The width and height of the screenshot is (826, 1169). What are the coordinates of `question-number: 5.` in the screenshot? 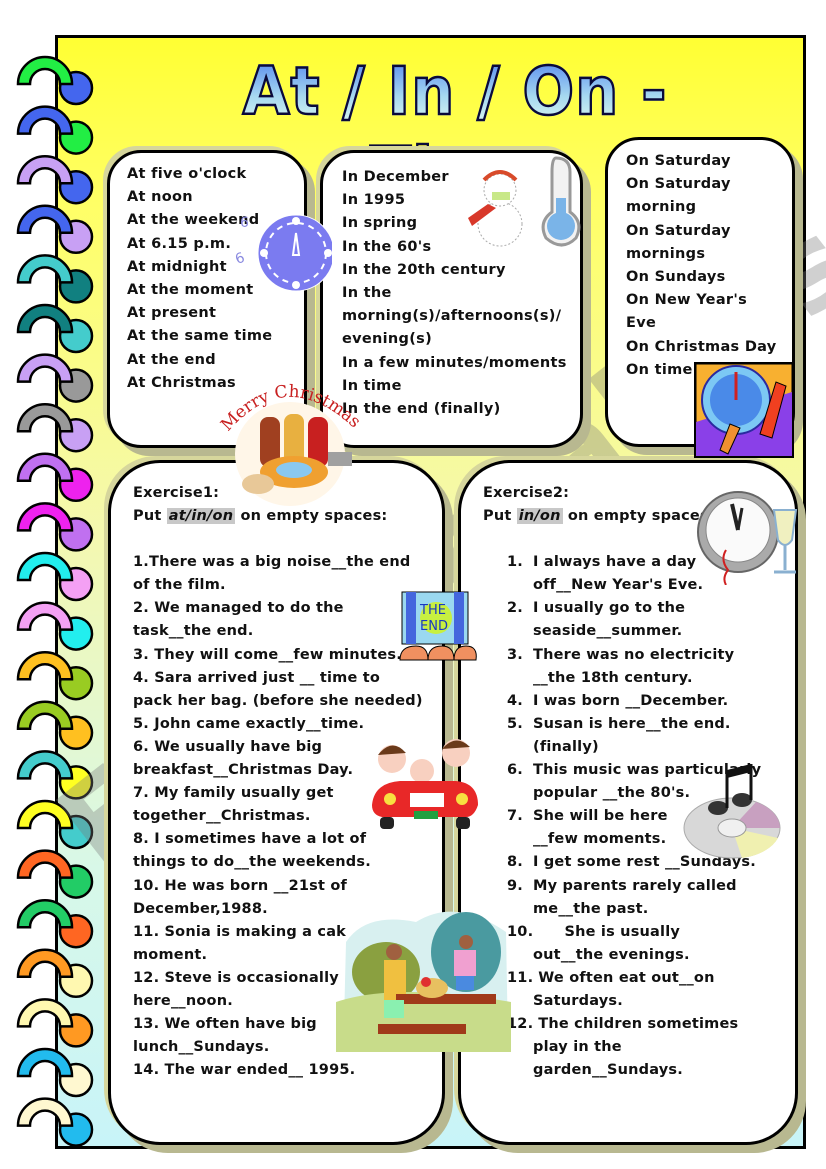 It's located at (515, 723).